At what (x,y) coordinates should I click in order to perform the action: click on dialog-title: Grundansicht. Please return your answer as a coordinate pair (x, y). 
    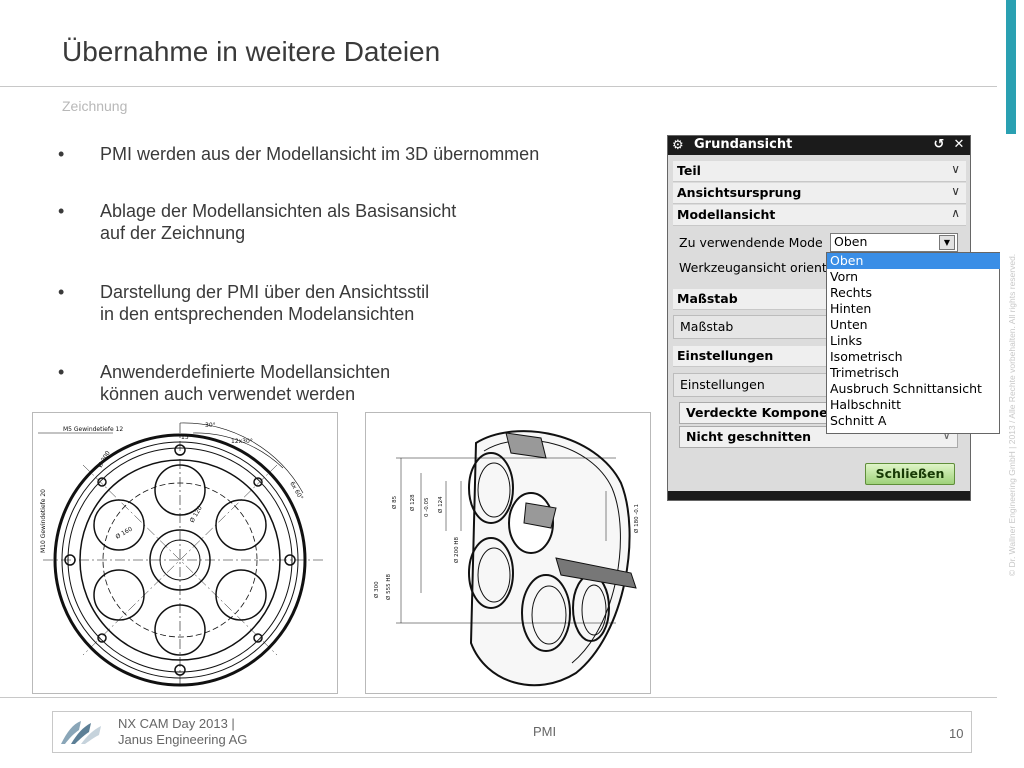
    Looking at the image, I should click on (743, 144).